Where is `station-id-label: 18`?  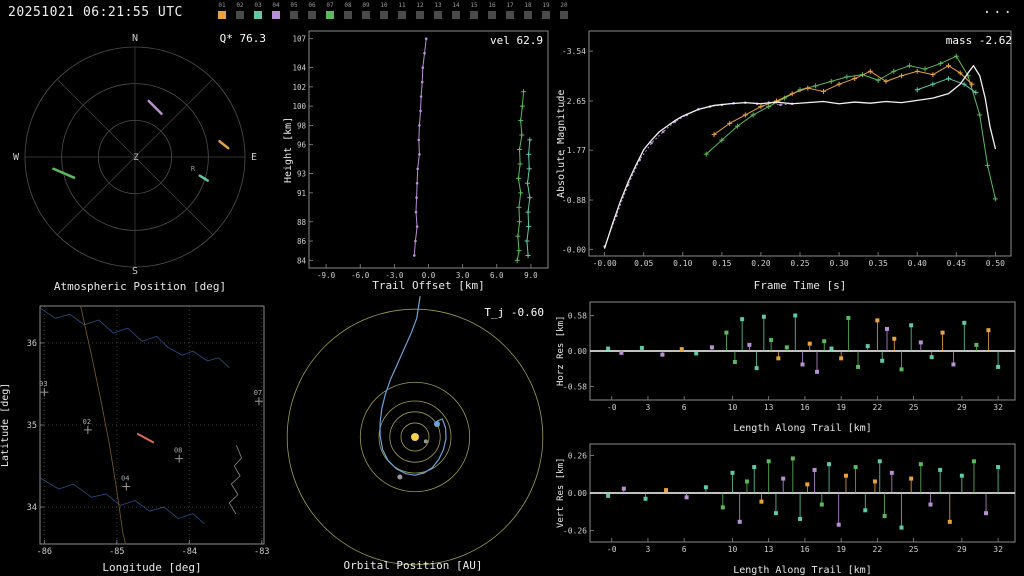
station-id-label: 18 is located at coordinates (528, 5).